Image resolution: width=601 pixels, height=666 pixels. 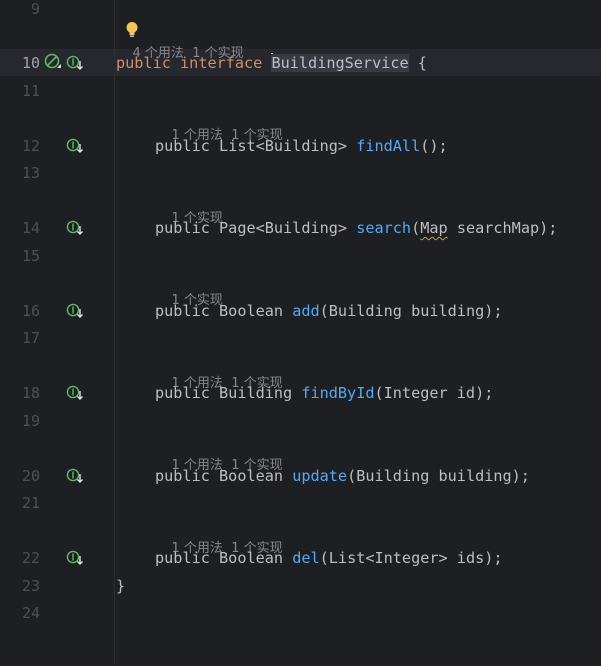 I want to click on return-type: Page<Building>, so click(x=283, y=228).